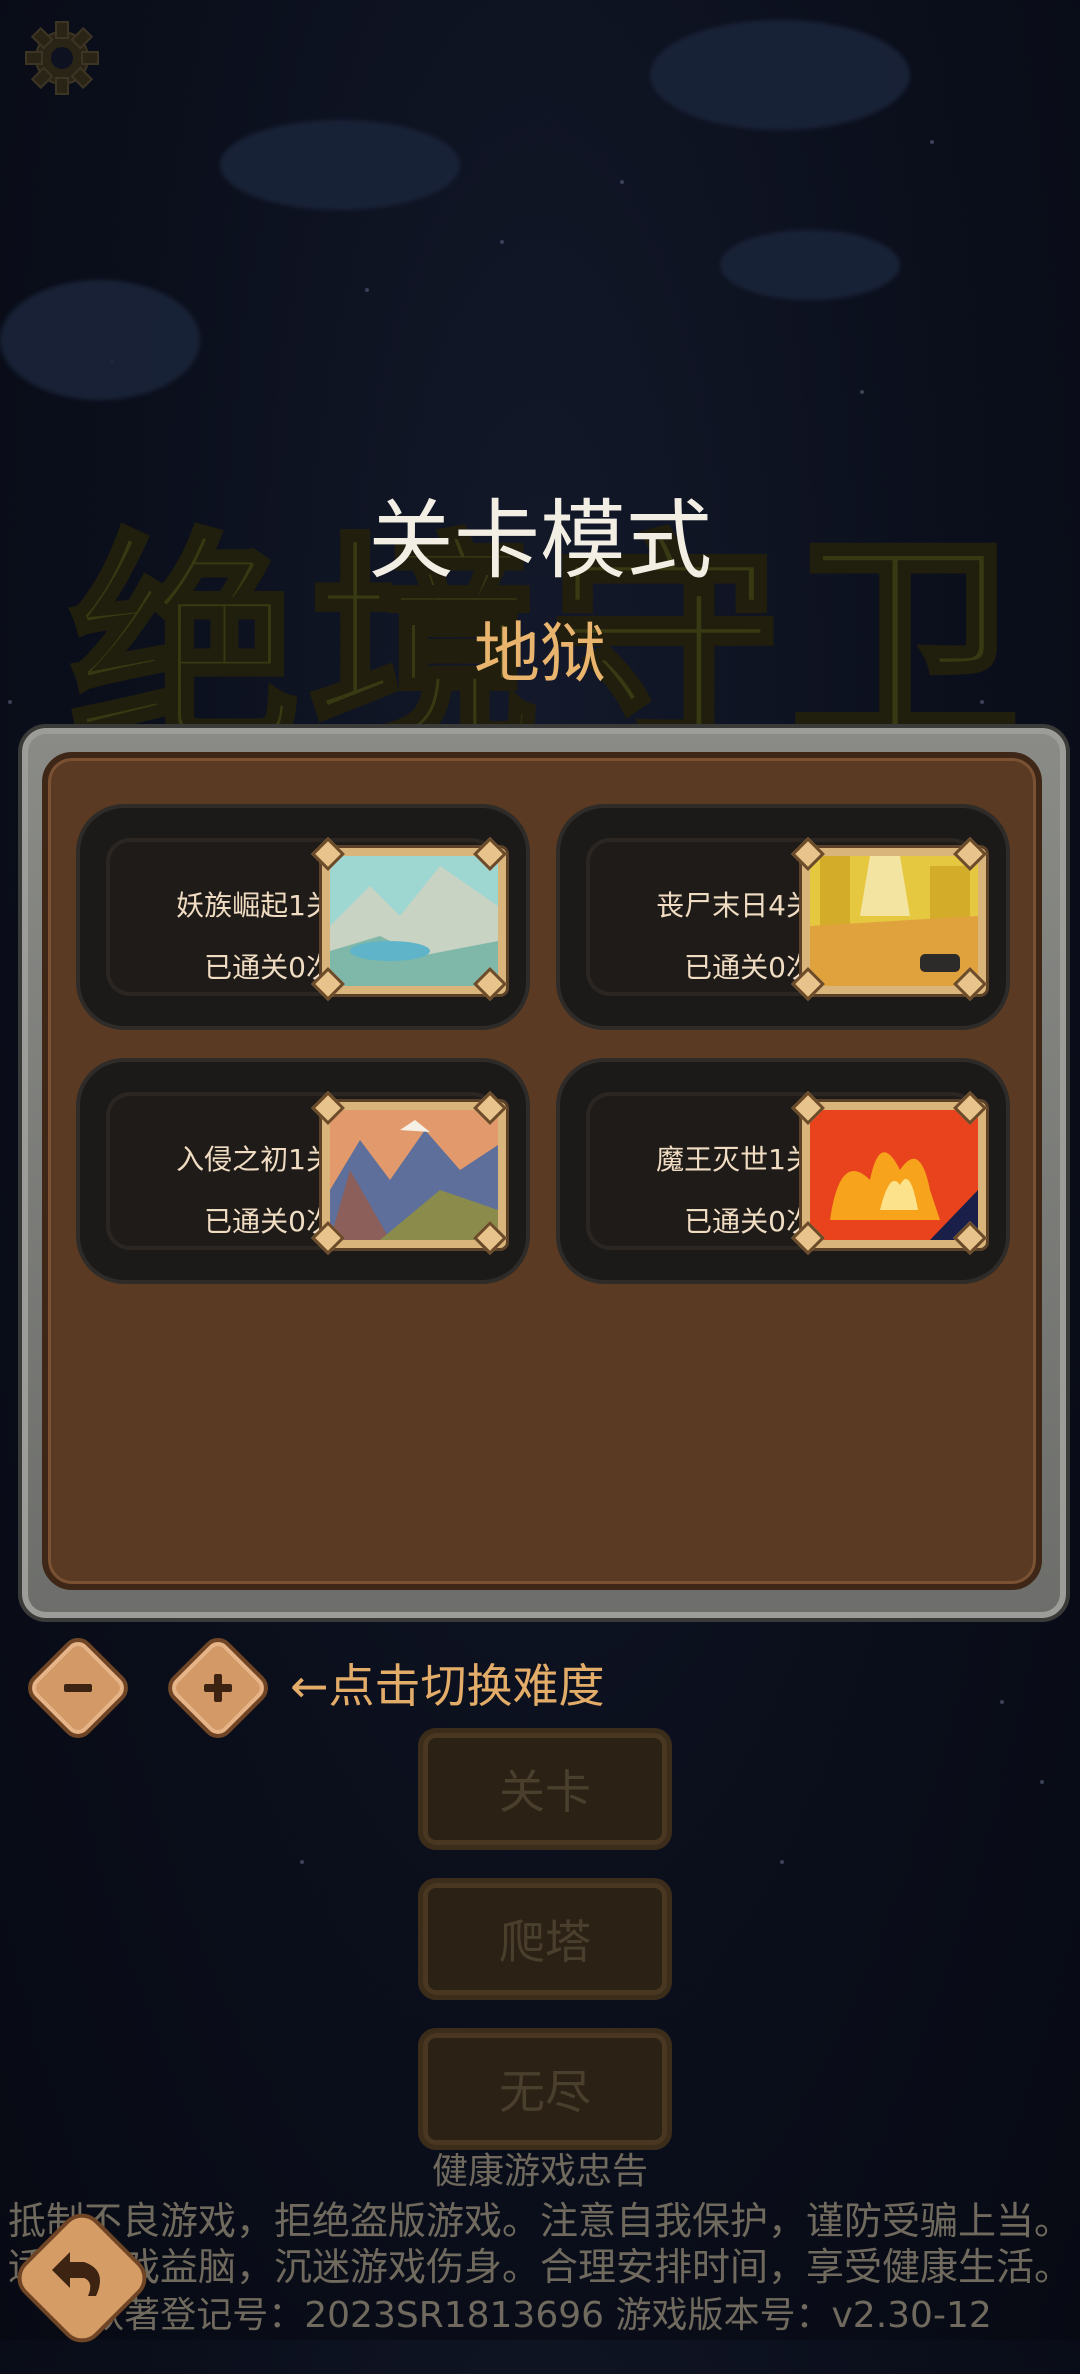 Image resolution: width=1080 pixels, height=2374 pixels. What do you see at coordinates (447, 1686) in the screenshot?
I see `switch-difficulty-hint: ←点击切换难度` at bounding box center [447, 1686].